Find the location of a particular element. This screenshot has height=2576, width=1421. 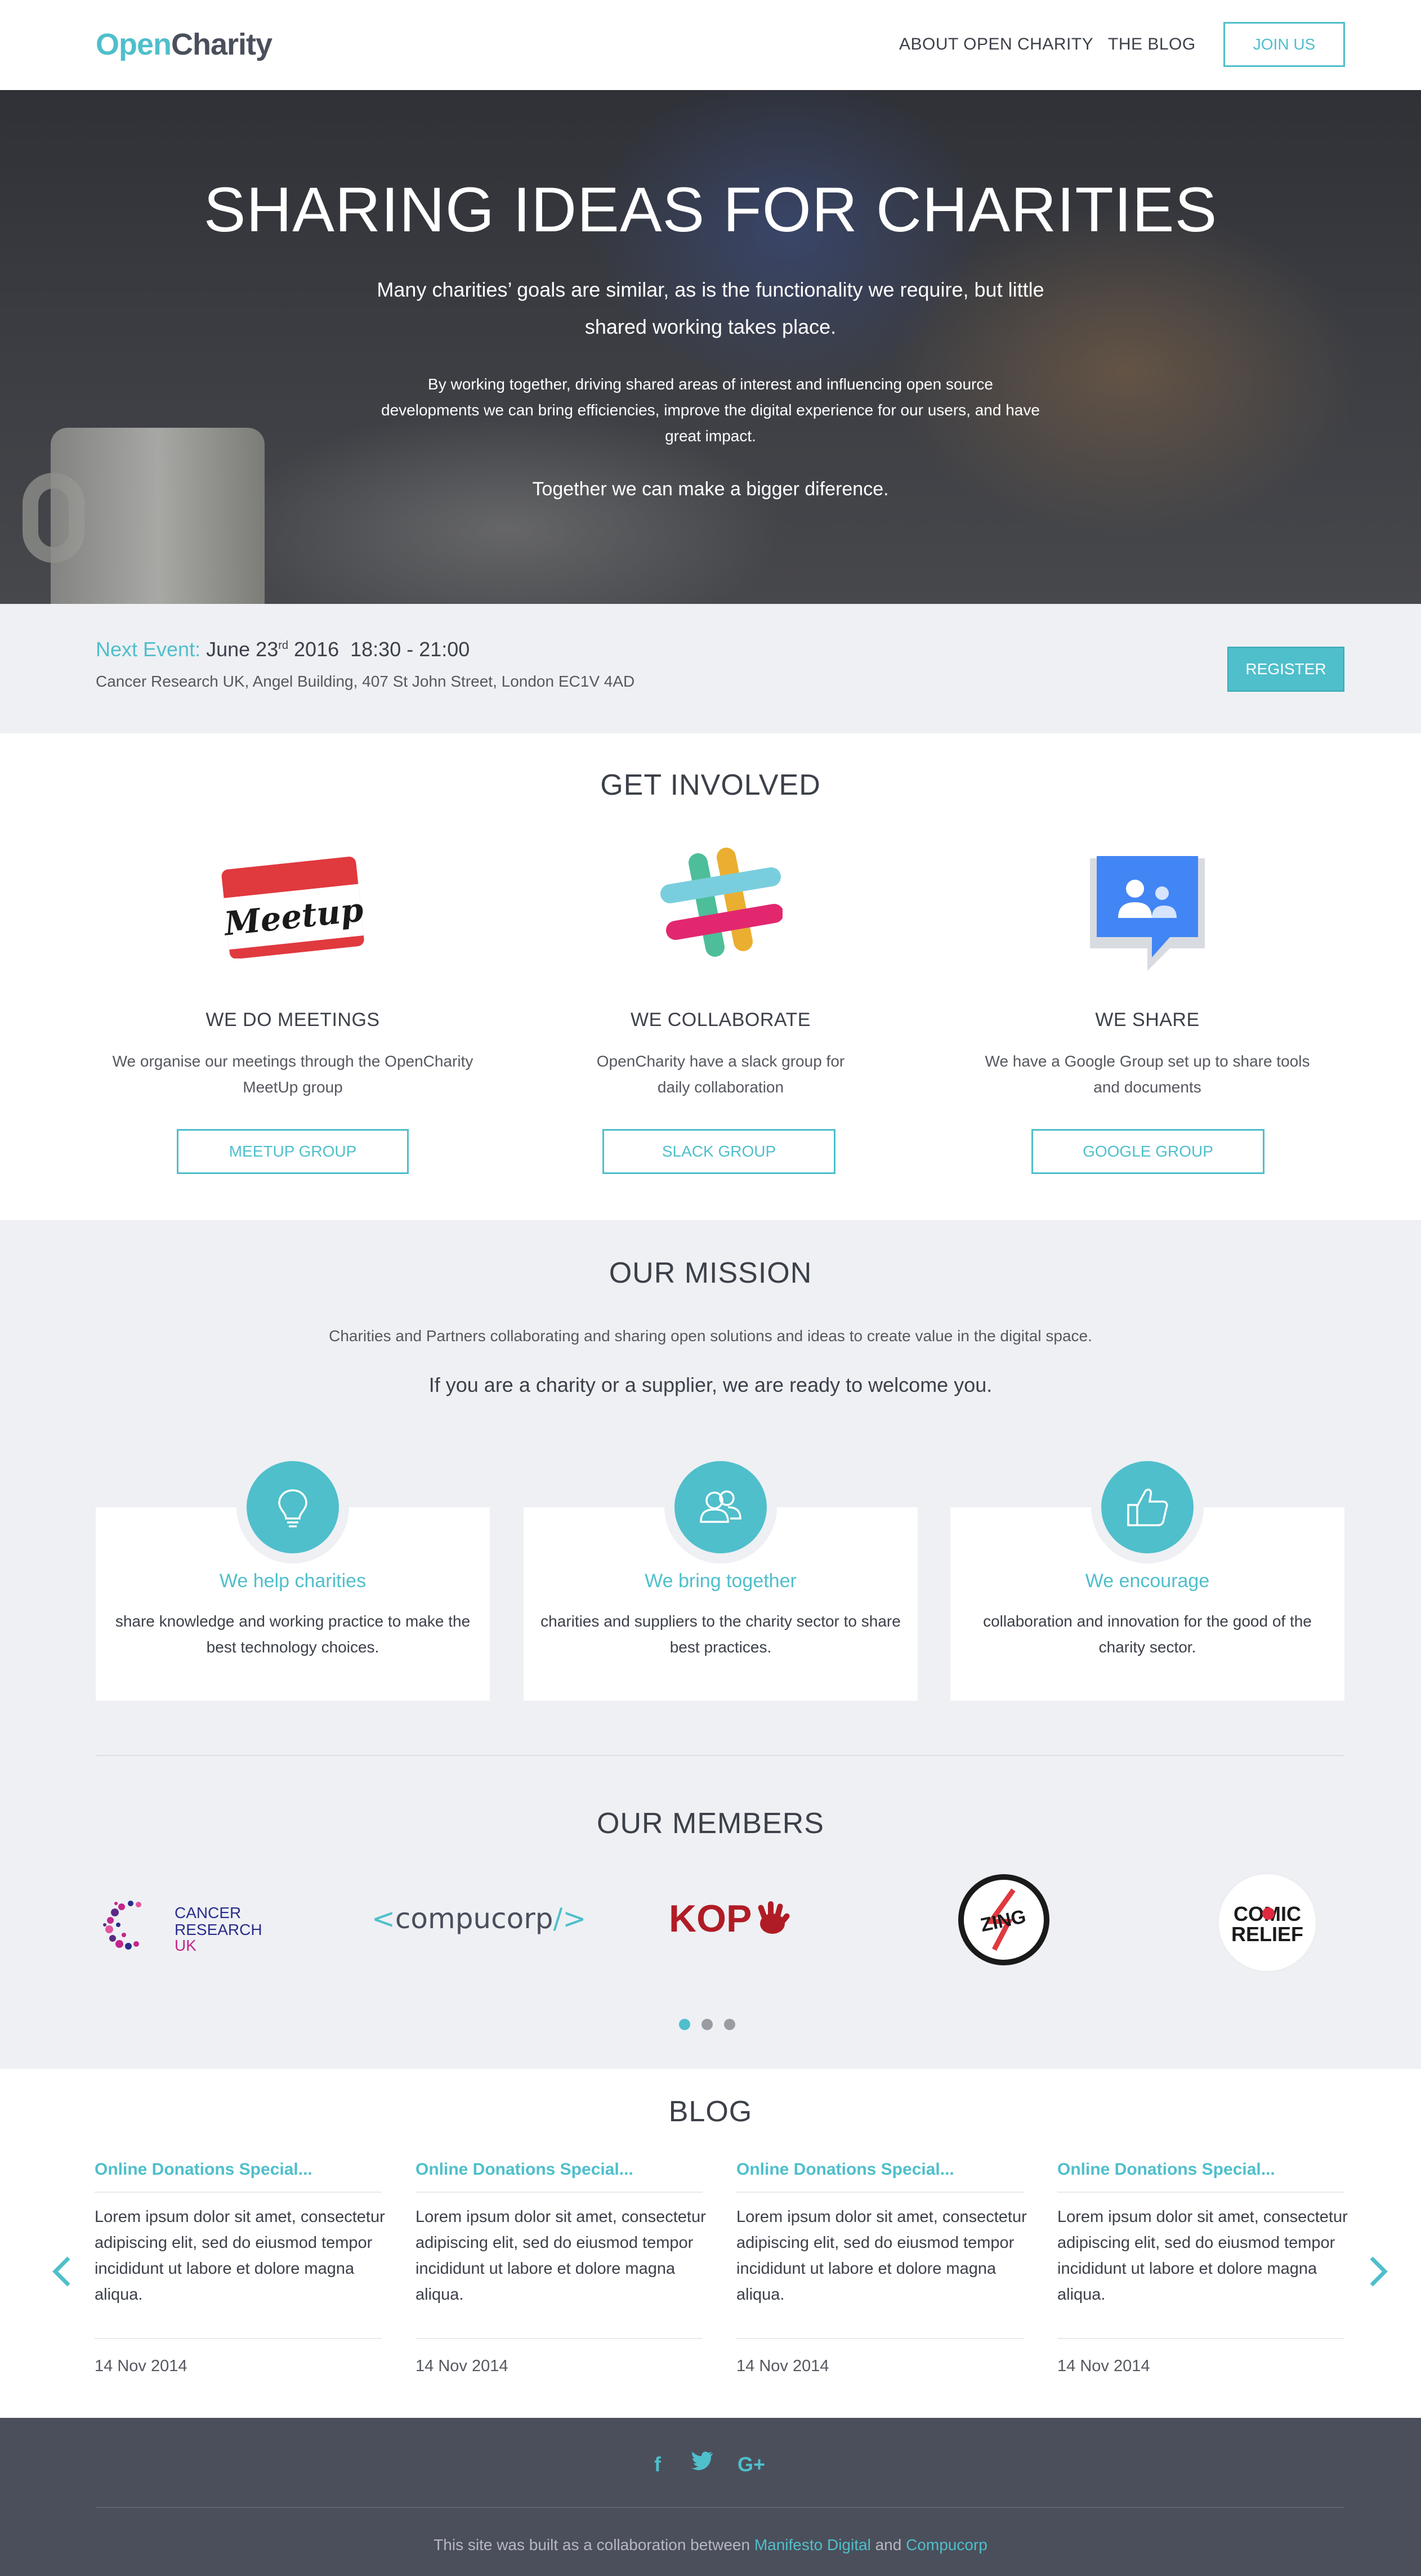

svg-text: UK is located at coordinates (185, 1945).